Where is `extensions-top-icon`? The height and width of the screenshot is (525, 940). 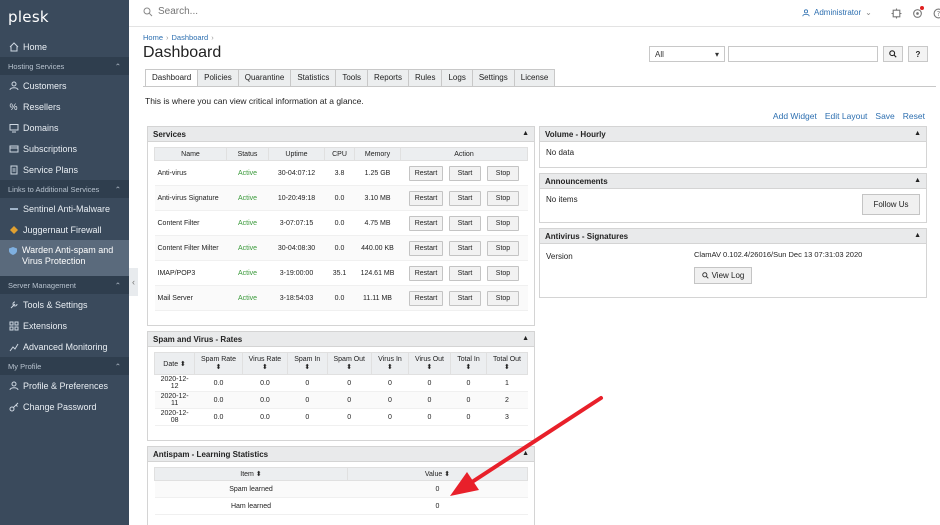
extensions-top-icon is located at coordinates (896, 13).